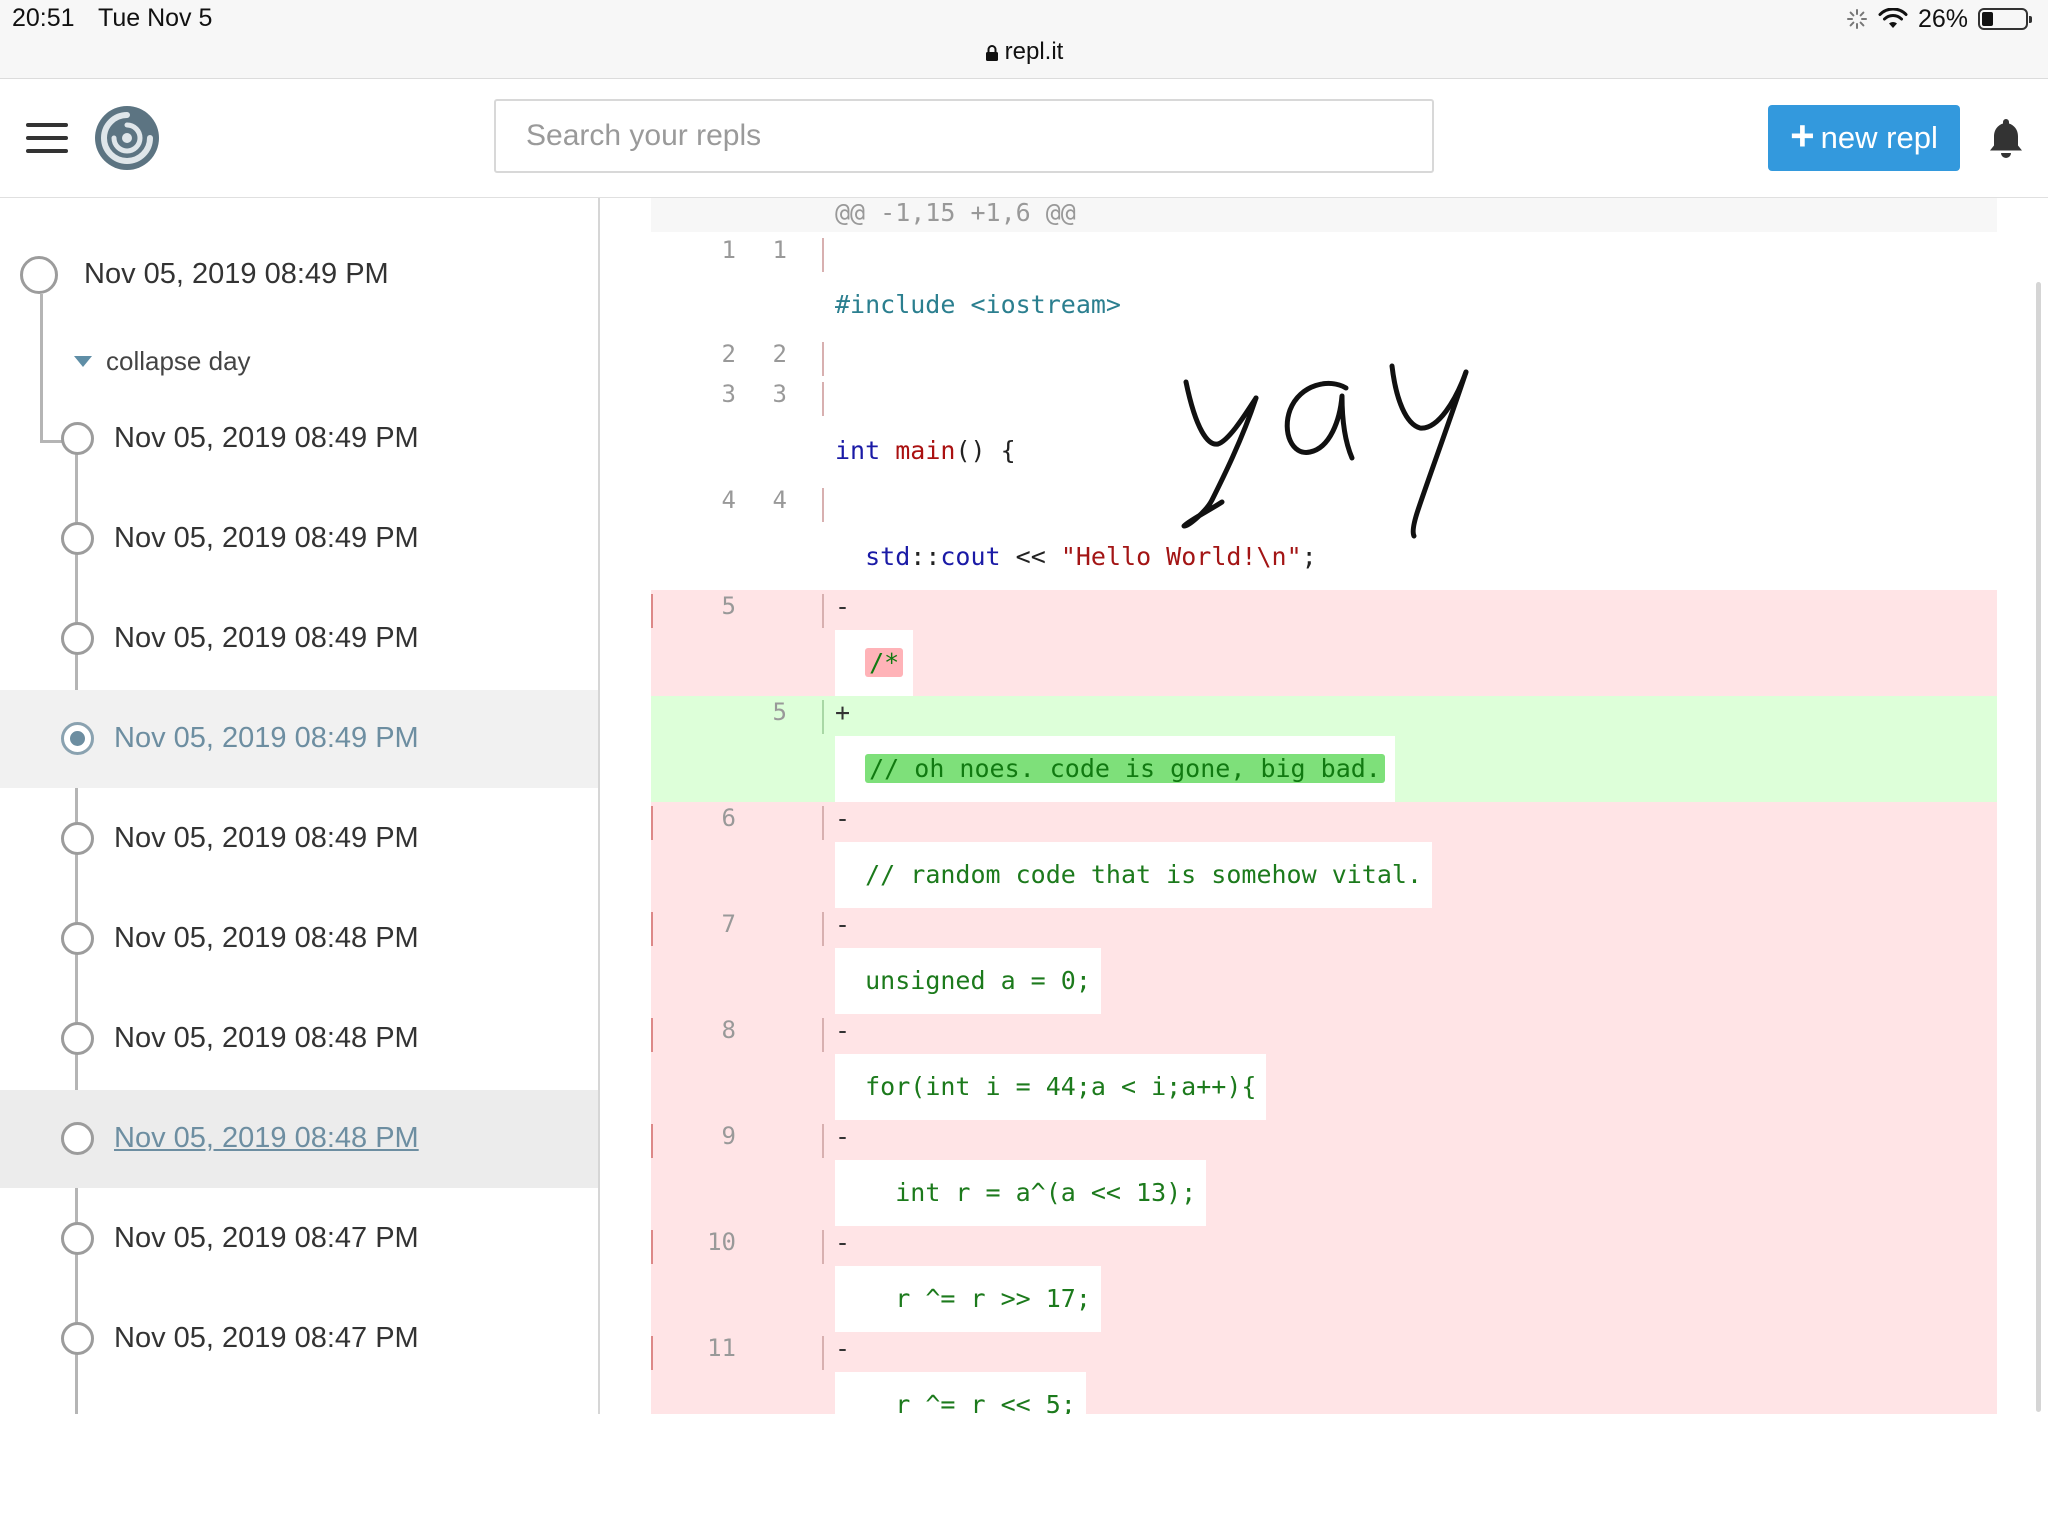  I want to click on old-line-number: 4, so click(728, 500).